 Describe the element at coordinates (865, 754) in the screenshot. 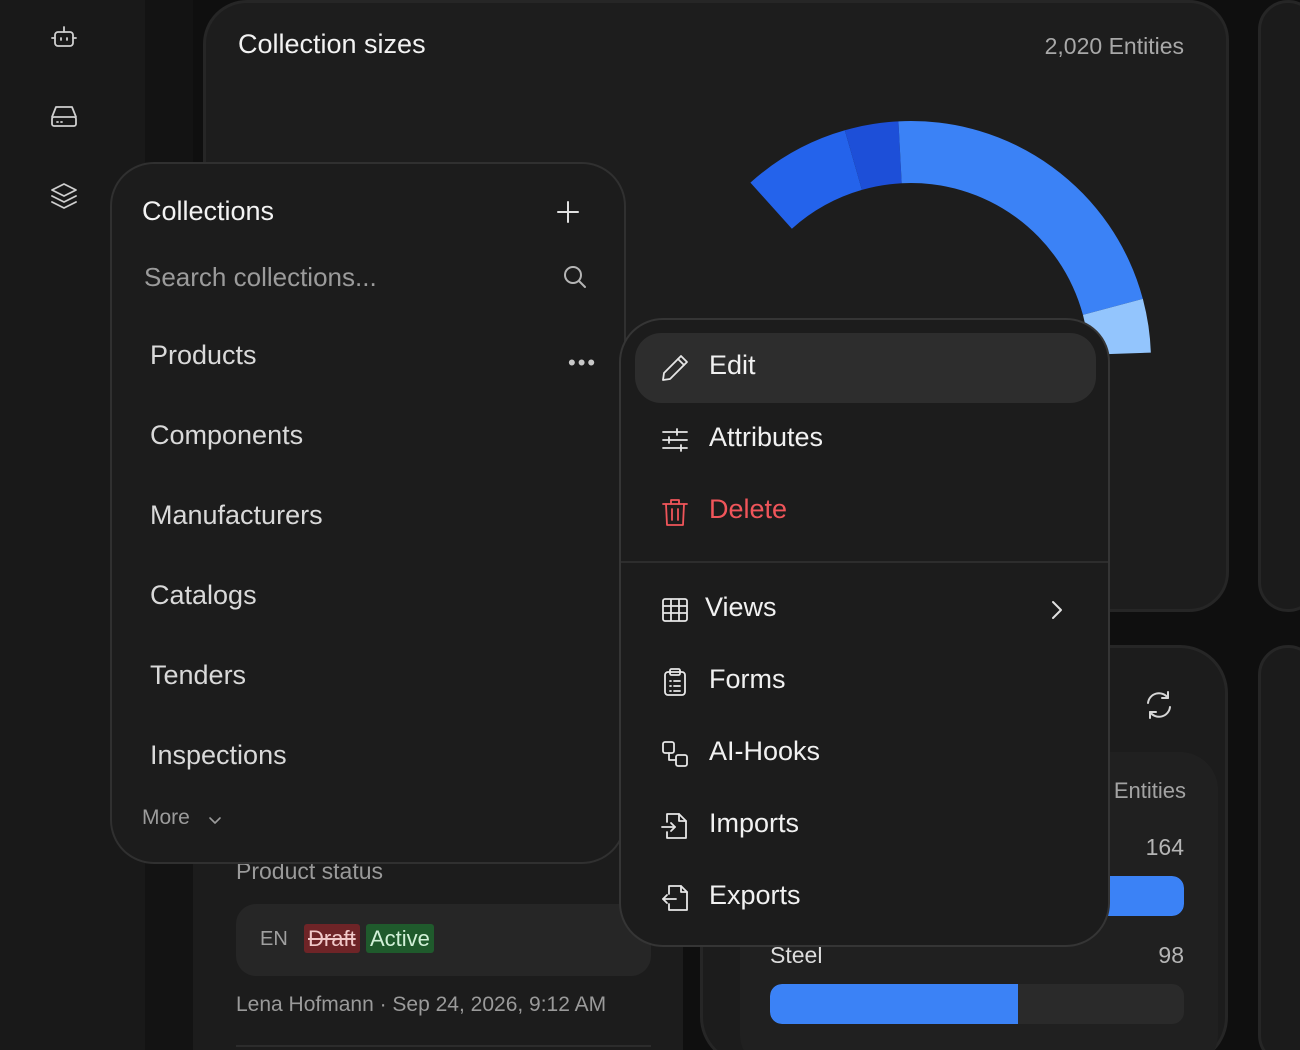

I see `menu-item-ai-hooks: AI-Hooks` at that location.